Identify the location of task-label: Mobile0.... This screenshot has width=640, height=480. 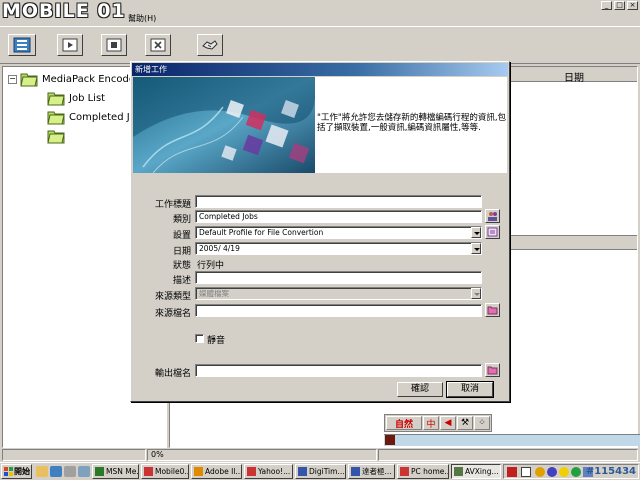
(172, 471).